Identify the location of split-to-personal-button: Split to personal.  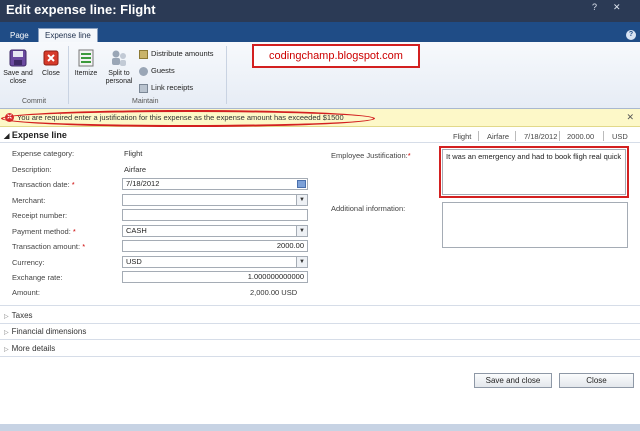
(119, 67).